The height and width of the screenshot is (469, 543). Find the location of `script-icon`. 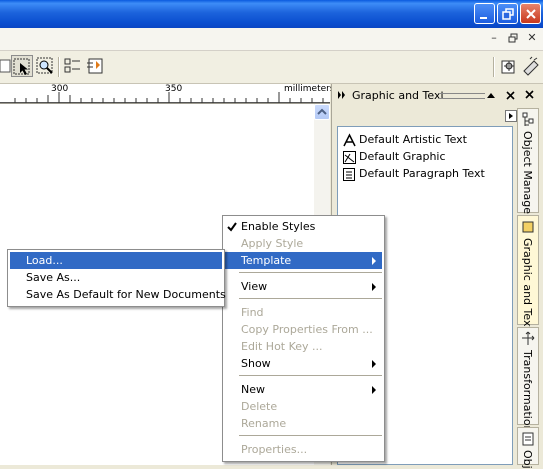

script-icon is located at coordinates (531, 66).